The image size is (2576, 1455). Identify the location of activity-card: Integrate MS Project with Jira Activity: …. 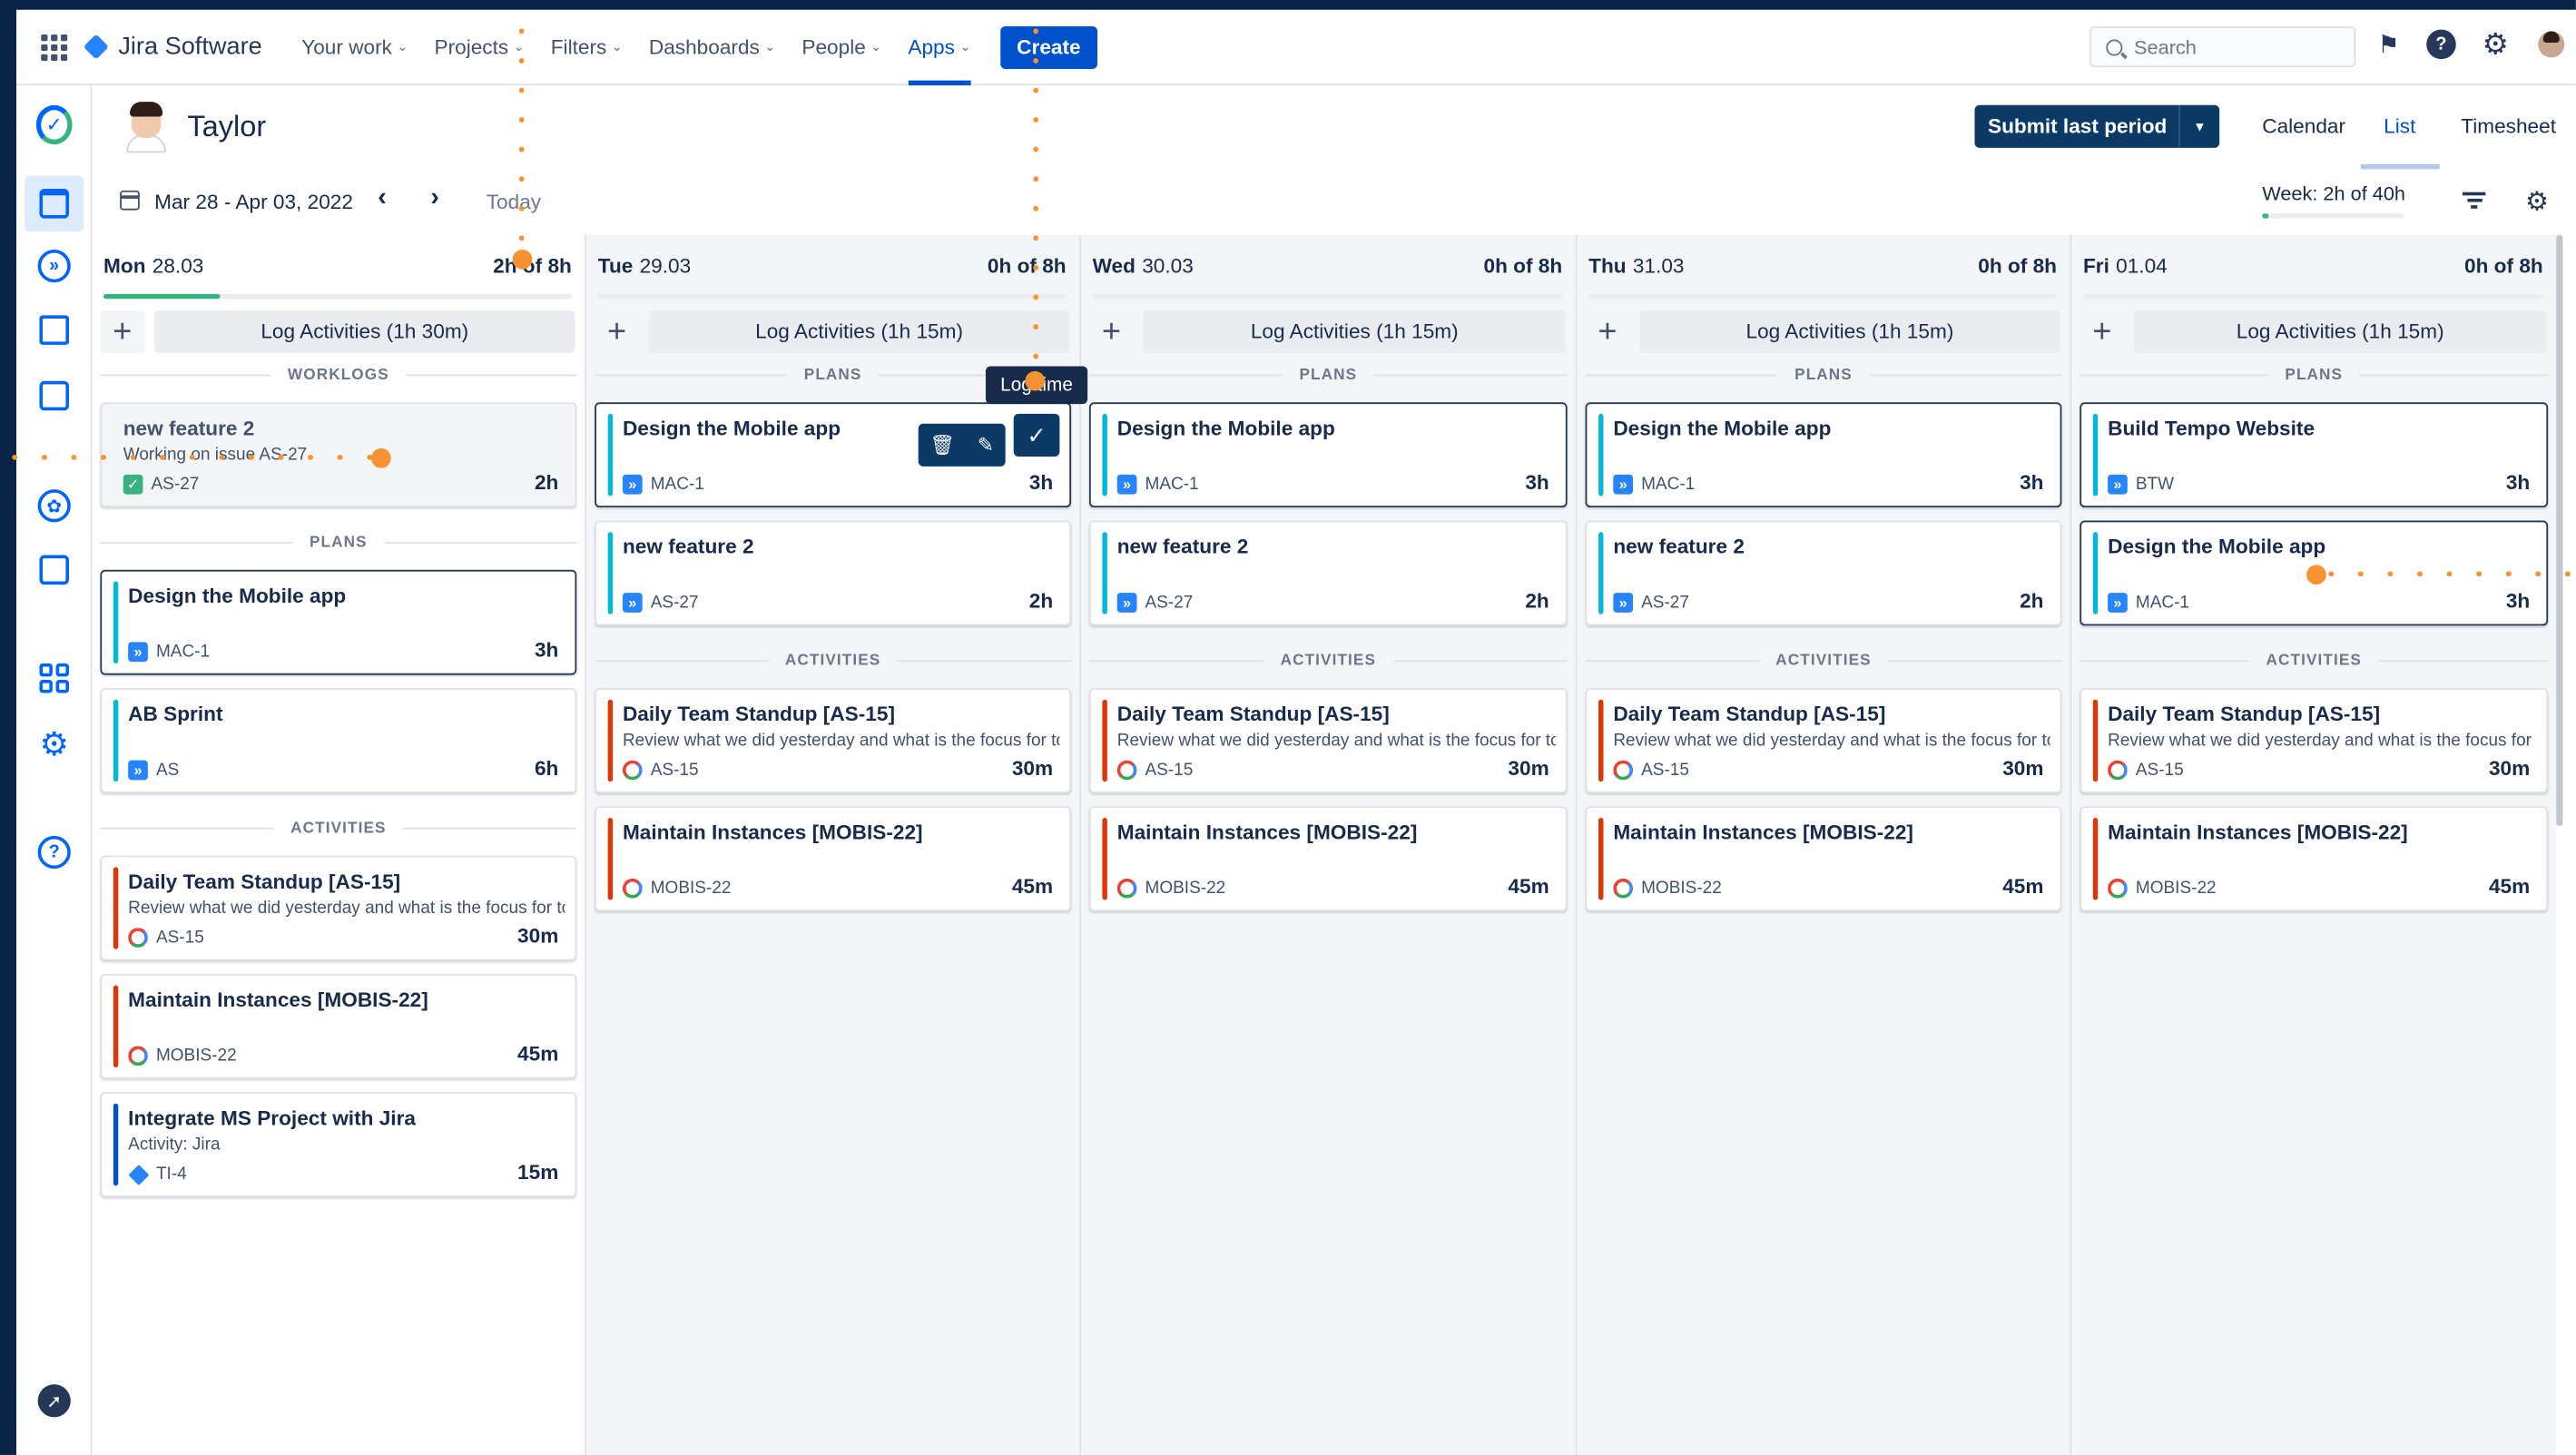
(338, 1144).